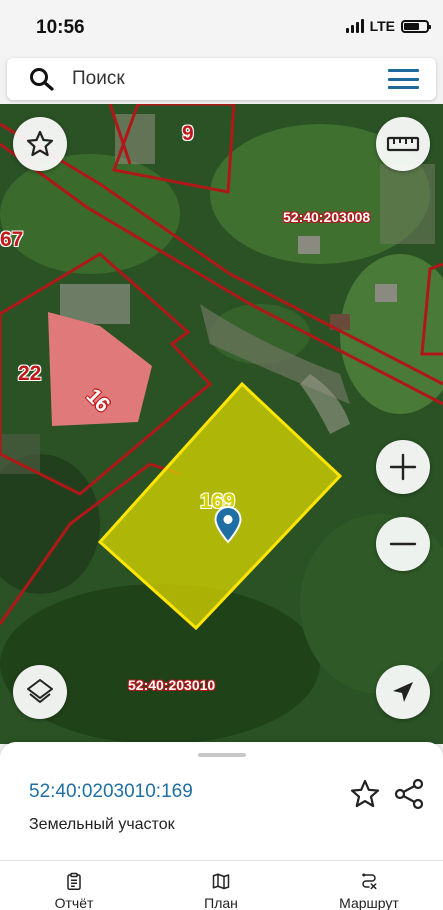 The width and height of the screenshot is (443, 910). What do you see at coordinates (98, 79) in the screenshot?
I see `search-input: Поиск` at bounding box center [98, 79].